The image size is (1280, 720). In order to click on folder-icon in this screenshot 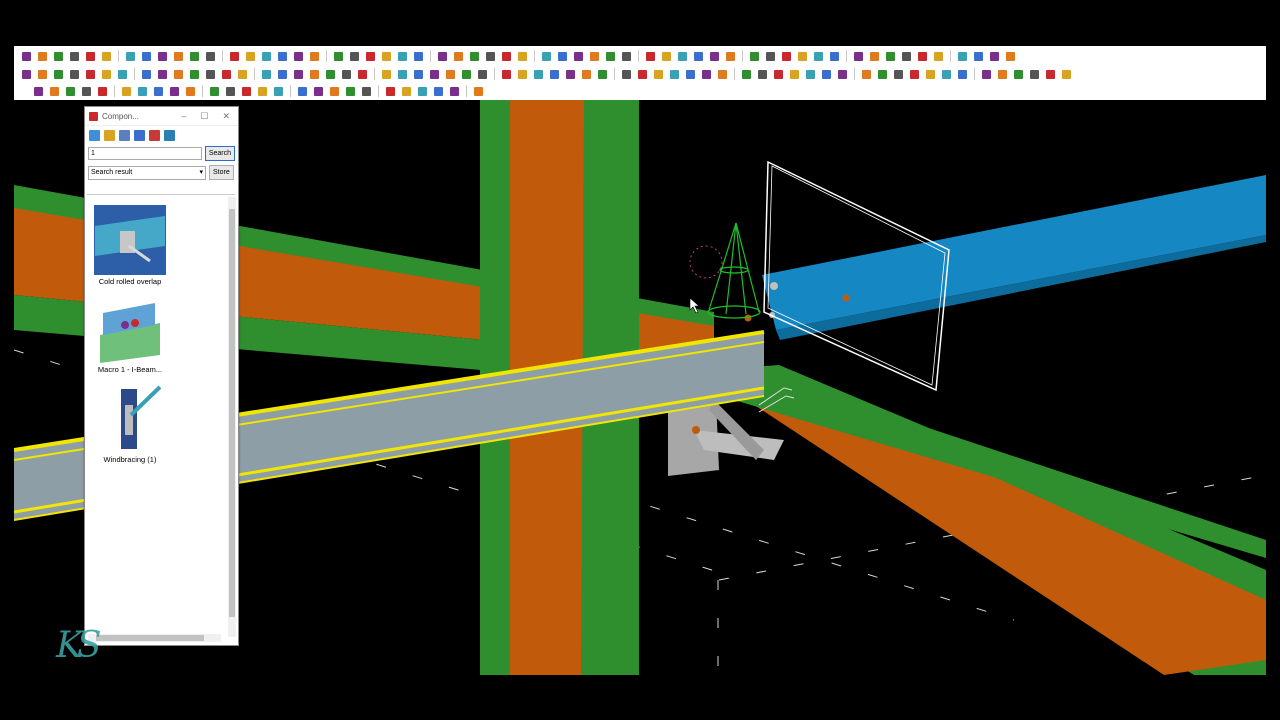, I will do `click(109, 135)`.